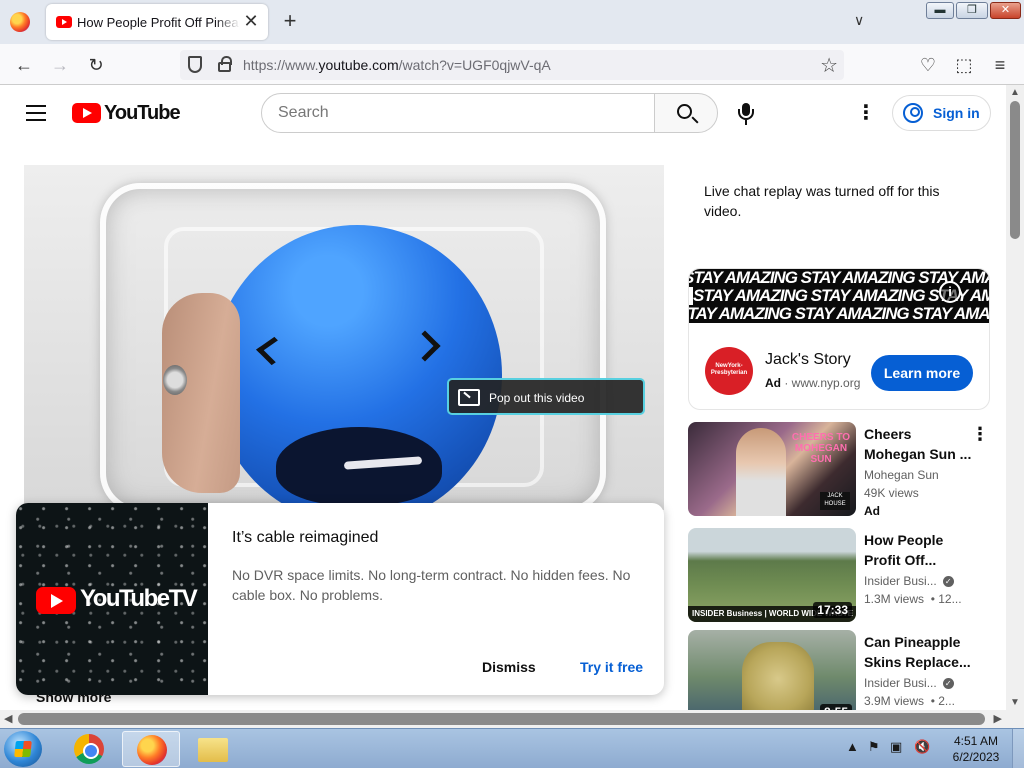 The width and height of the screenshot is (1024, 768). Describe the element at coordinates (909, 581) in the screenshot. I see `channel-name: Insider Busi... ✓` at that location.